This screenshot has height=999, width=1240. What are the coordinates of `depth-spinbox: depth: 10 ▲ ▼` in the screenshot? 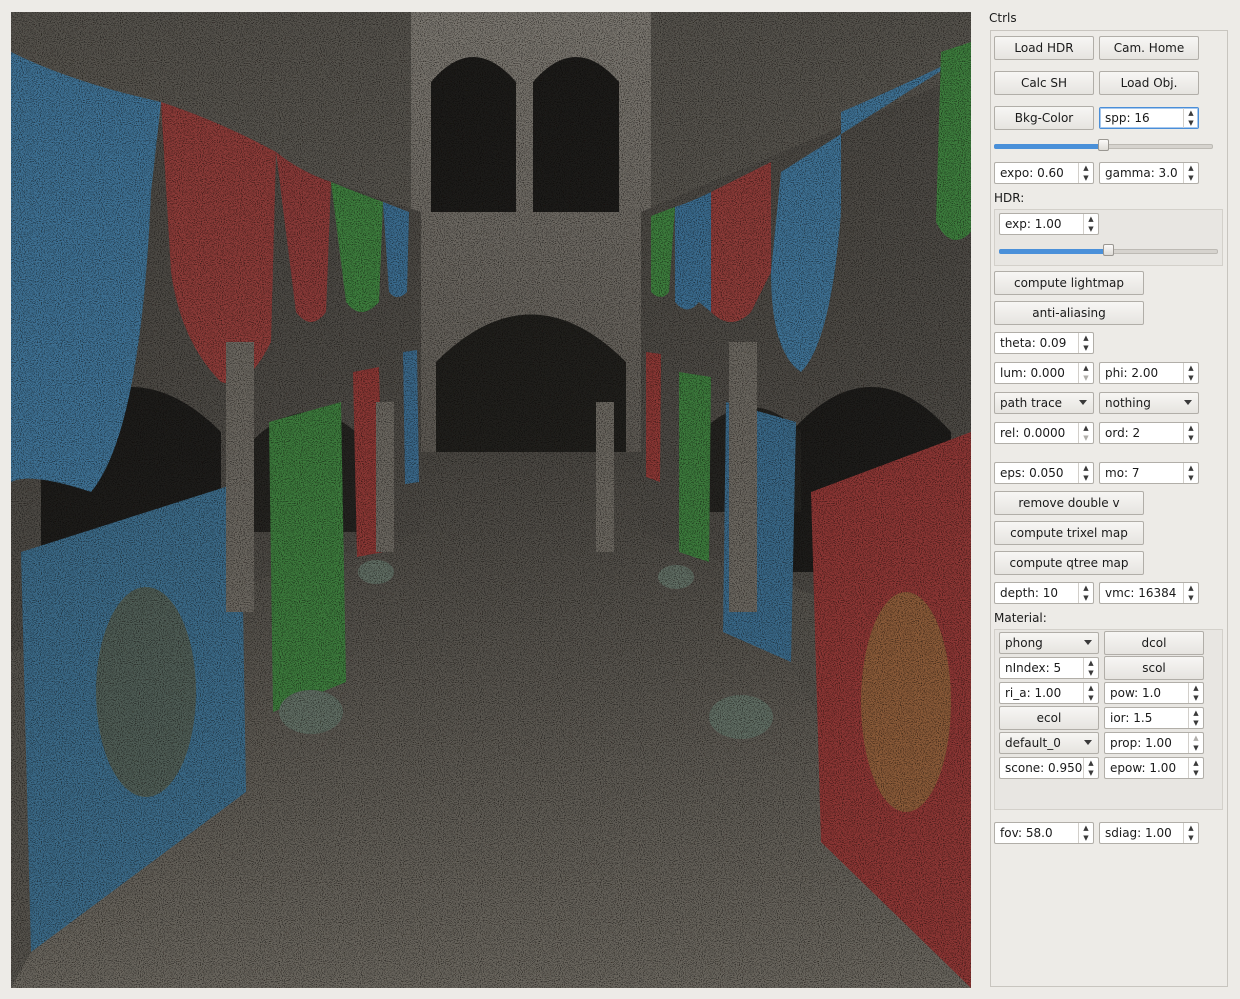 It's located at (1044, 593).